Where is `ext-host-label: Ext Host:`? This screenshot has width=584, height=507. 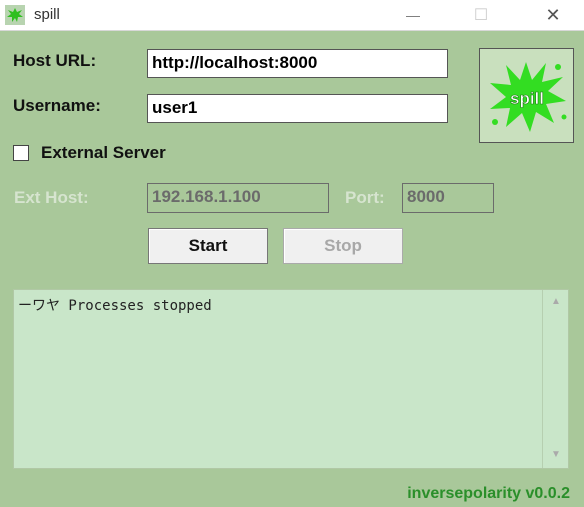 ext-host-label: Ext Host: is located at coordinates (51, 197).